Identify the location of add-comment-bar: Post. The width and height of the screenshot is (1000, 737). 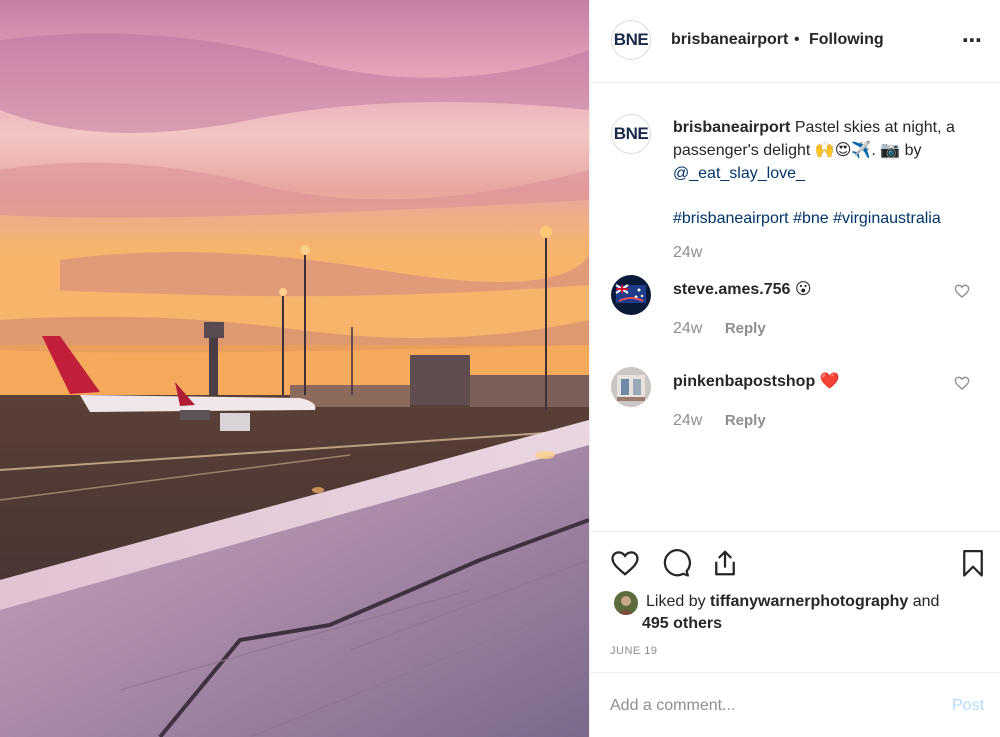
(795, 704).